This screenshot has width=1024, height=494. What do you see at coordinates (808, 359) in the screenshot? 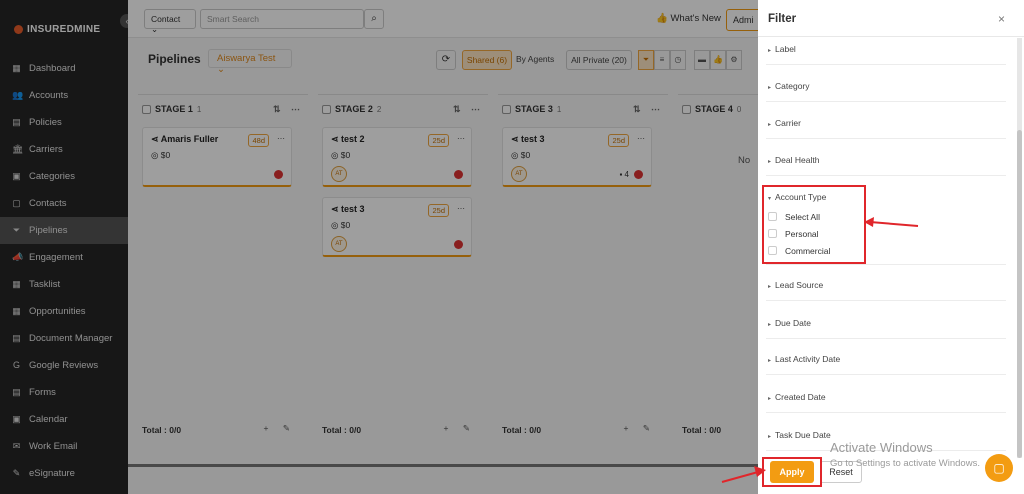
I see `filter-section-label: Last Activity Date` at bounding box center [808, 359].